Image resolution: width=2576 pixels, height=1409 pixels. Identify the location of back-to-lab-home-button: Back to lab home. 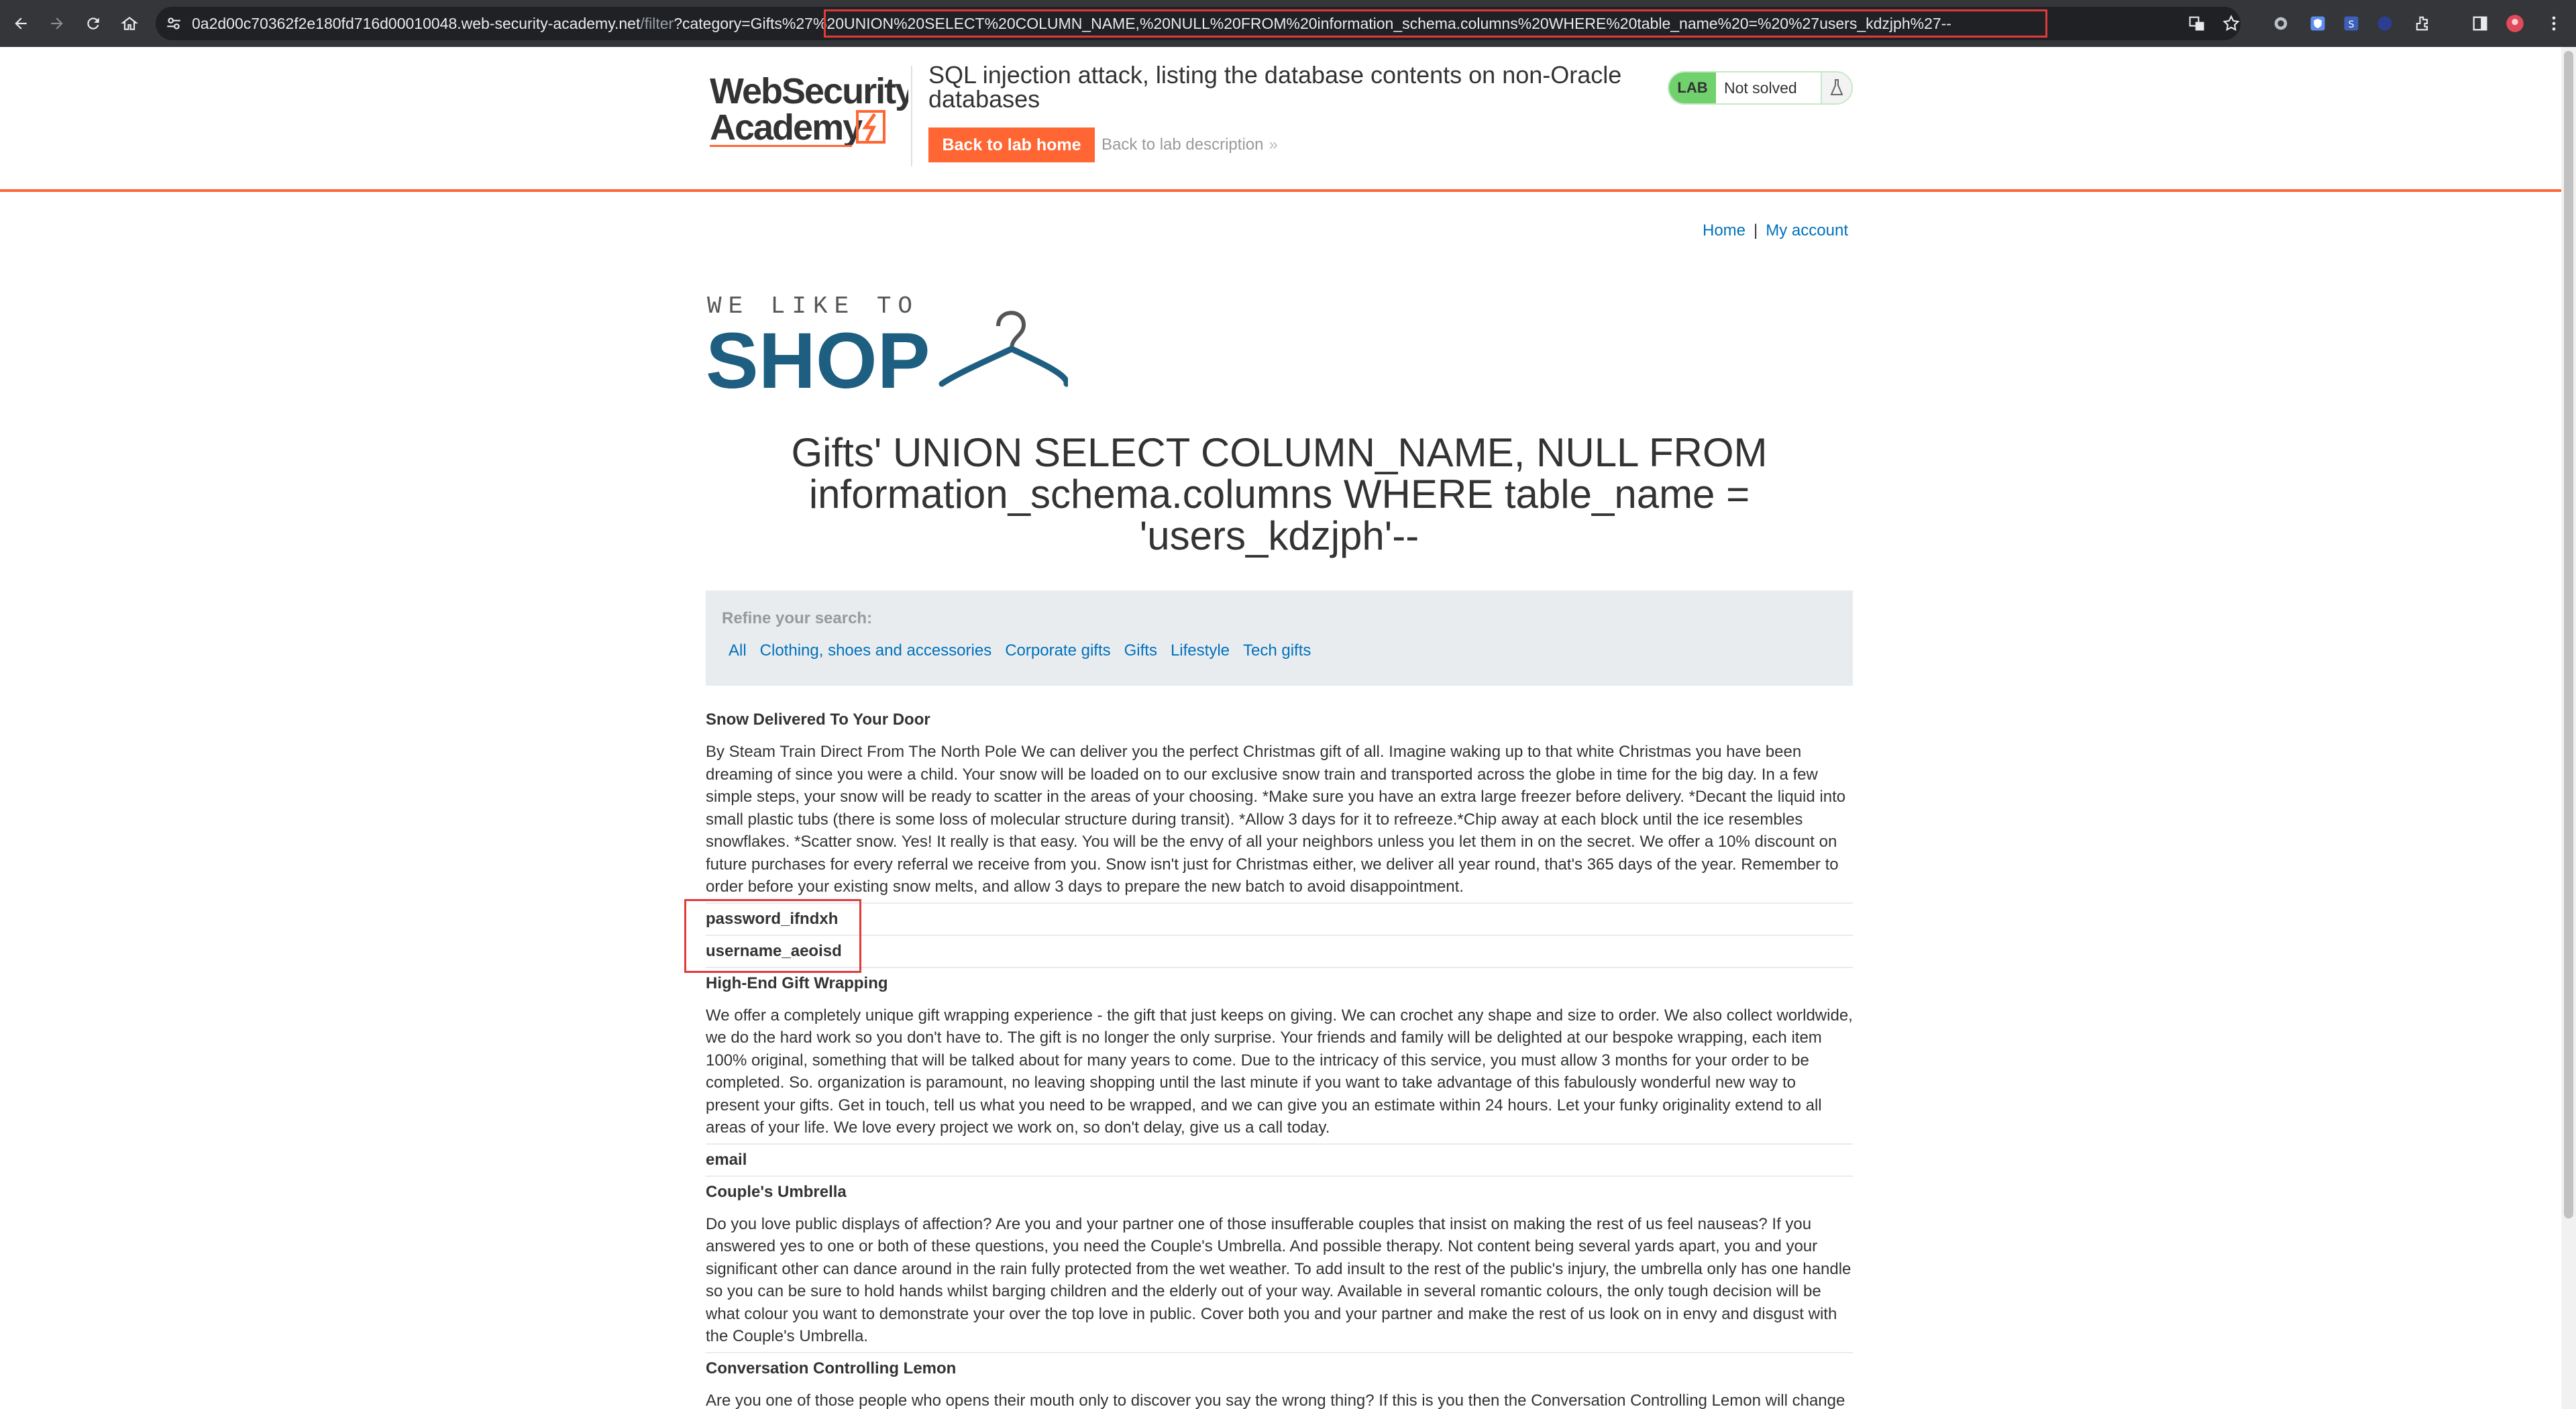
(1011, 144).